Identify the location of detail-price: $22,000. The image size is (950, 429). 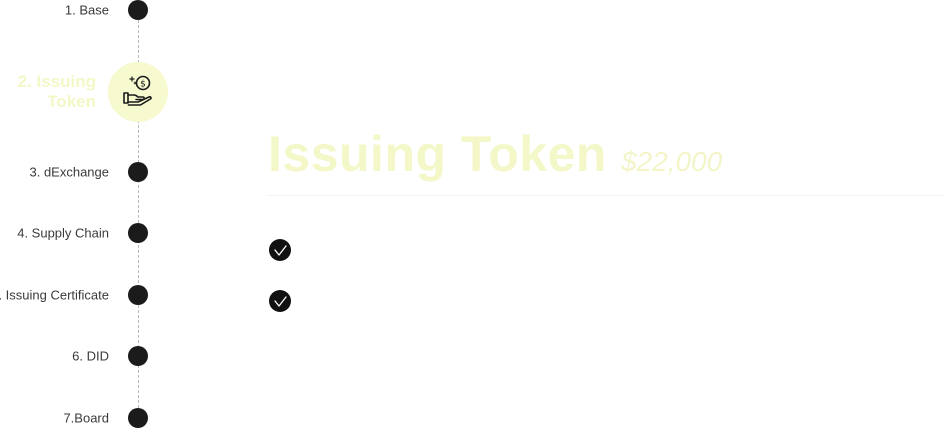
(671, 161).